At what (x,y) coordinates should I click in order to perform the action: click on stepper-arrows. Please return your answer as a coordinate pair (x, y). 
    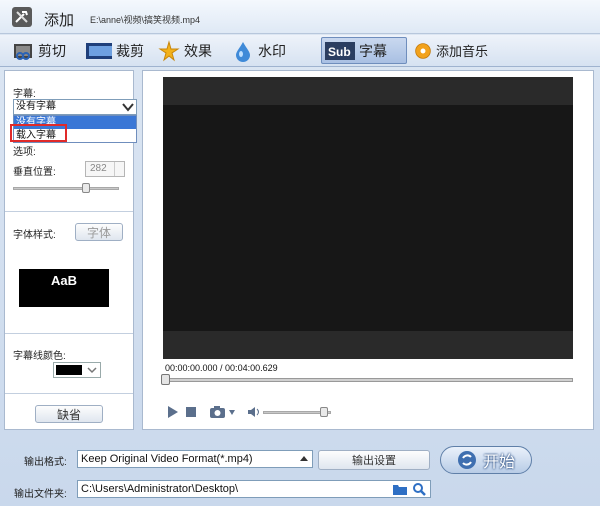
    Looking at the image, I should click on (119, 169).